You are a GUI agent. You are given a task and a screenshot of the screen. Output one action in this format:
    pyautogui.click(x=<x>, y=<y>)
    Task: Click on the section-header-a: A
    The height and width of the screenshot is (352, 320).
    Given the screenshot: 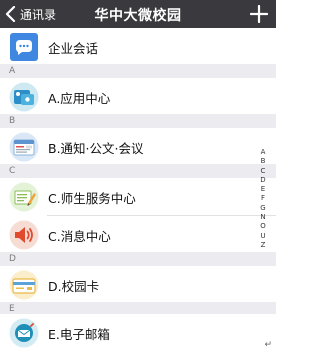 What is the action you would take?
    pyautogui.click(x=138, y=71)
    